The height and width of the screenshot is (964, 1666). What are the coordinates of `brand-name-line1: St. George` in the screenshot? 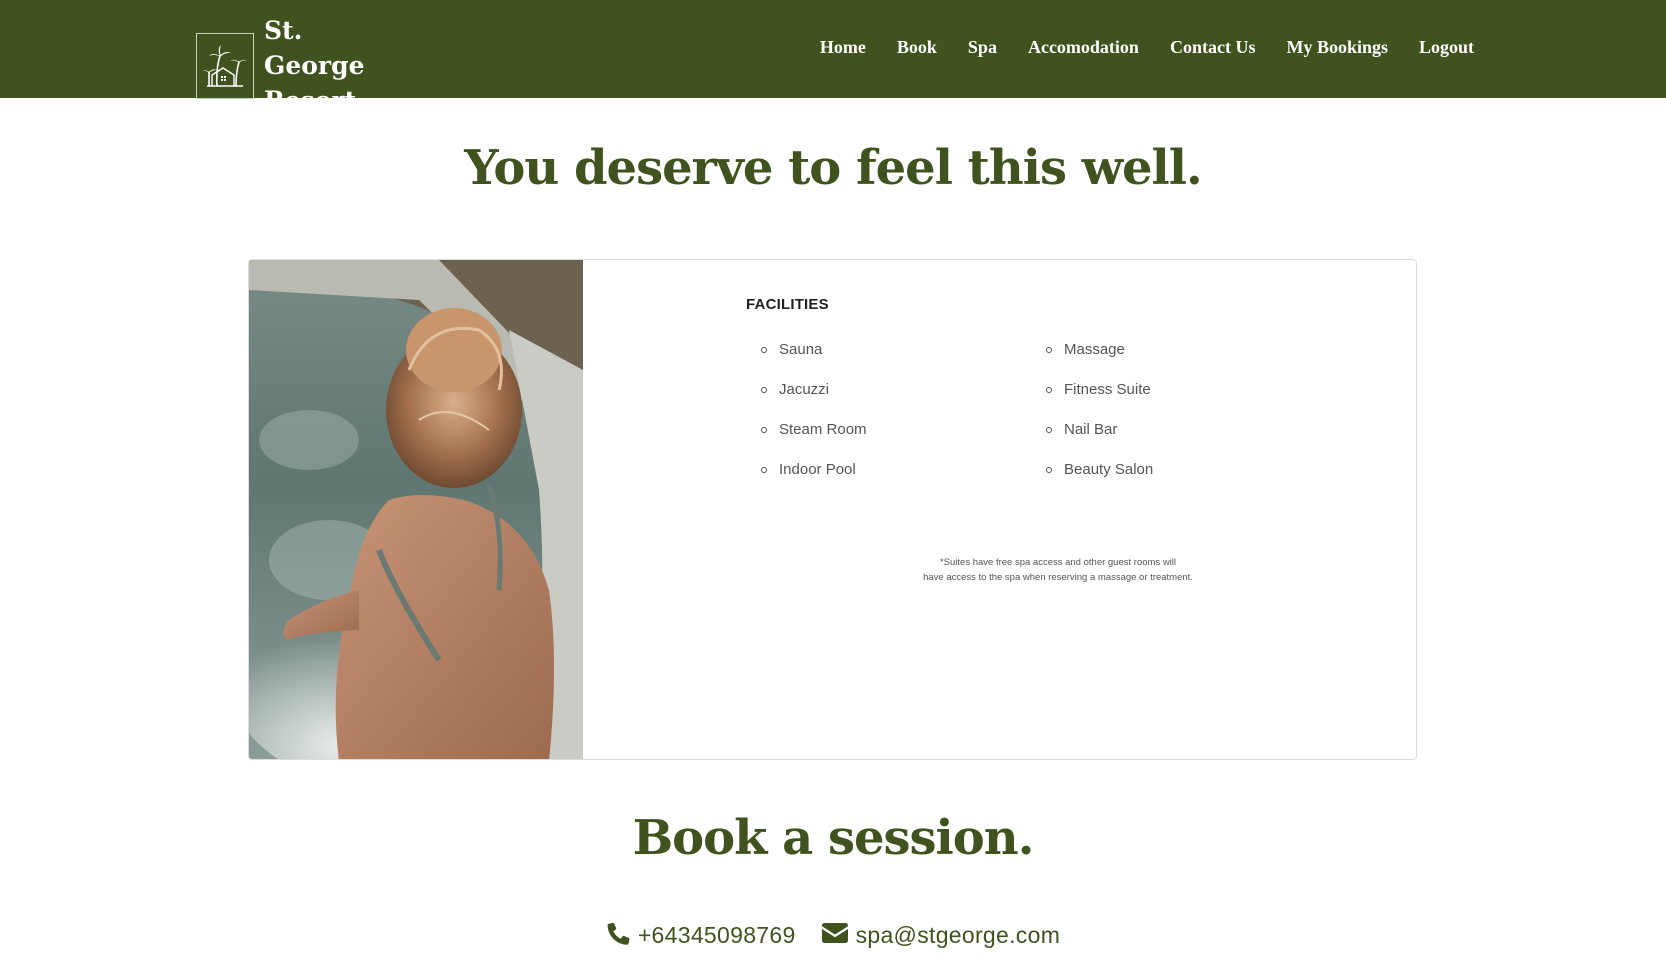 It's located at (314, 48).